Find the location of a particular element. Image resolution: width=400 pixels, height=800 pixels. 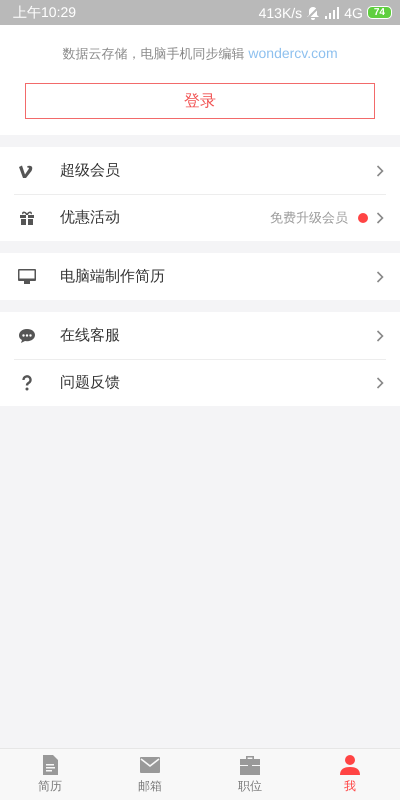

tab-item: 邮箱 is located at coordinates (150, 774).